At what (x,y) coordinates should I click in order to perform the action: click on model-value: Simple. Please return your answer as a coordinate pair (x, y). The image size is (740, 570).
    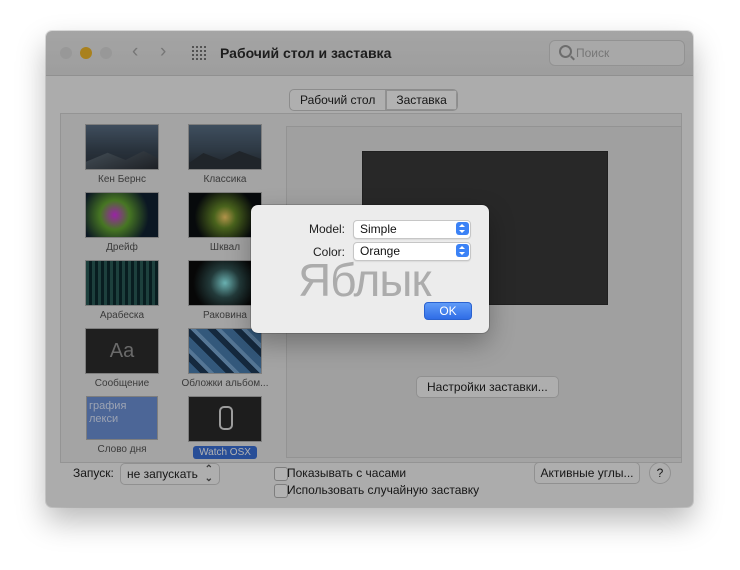
    Looking at the image, I should click on (378, 229).